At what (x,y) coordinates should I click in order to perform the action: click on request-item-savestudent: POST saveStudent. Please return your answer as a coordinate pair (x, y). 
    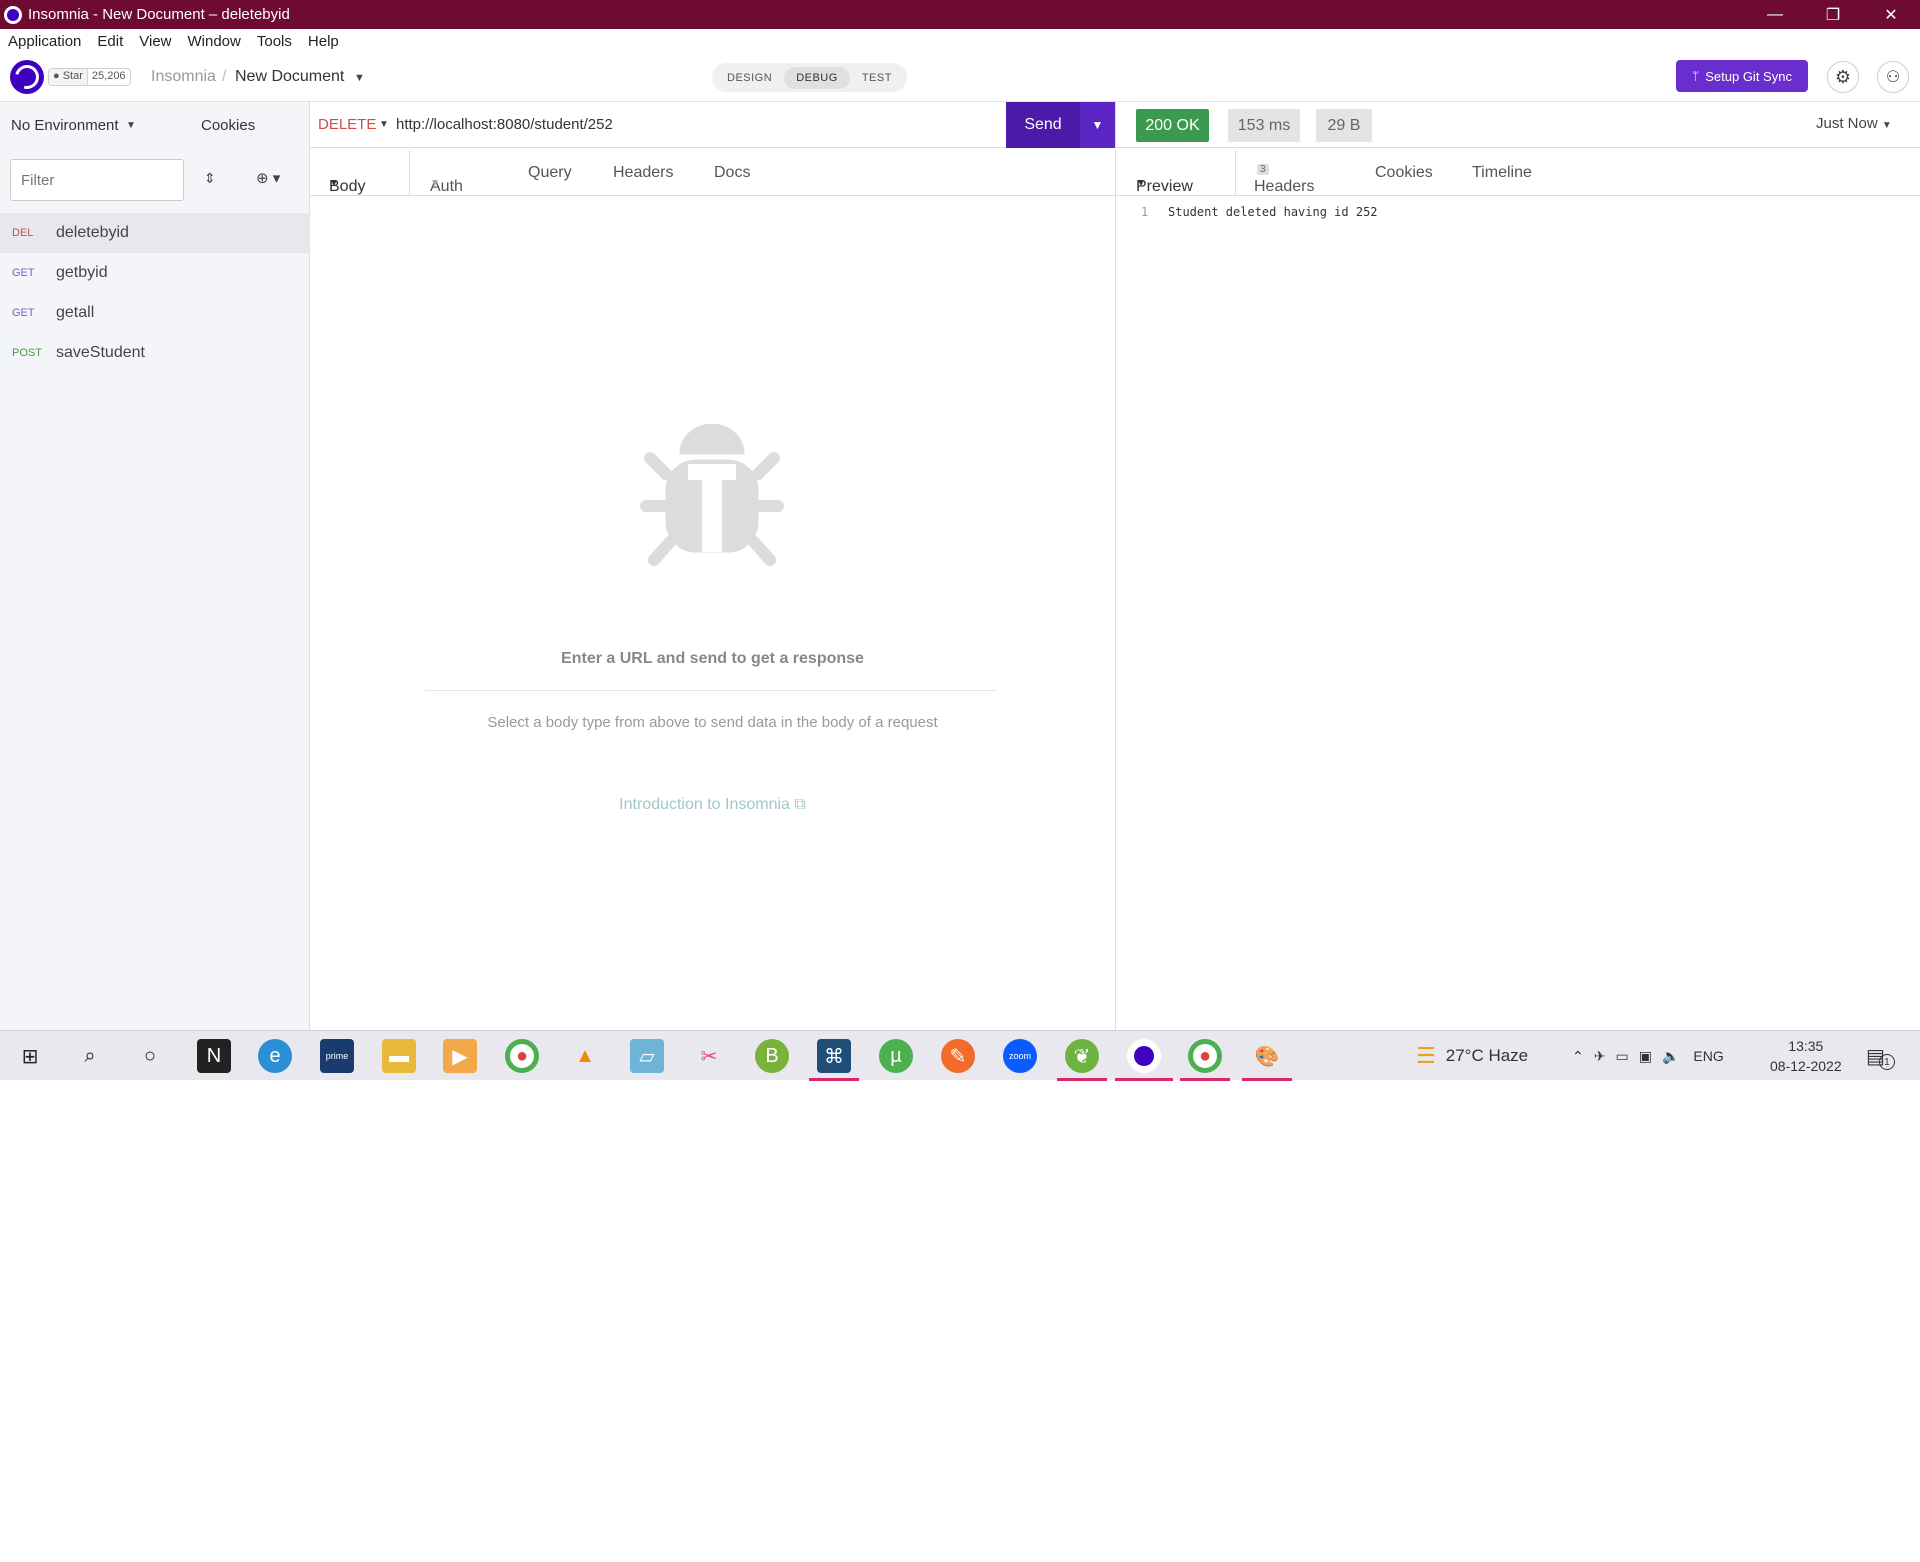
    Looking at the image, I should click on (155, 353).